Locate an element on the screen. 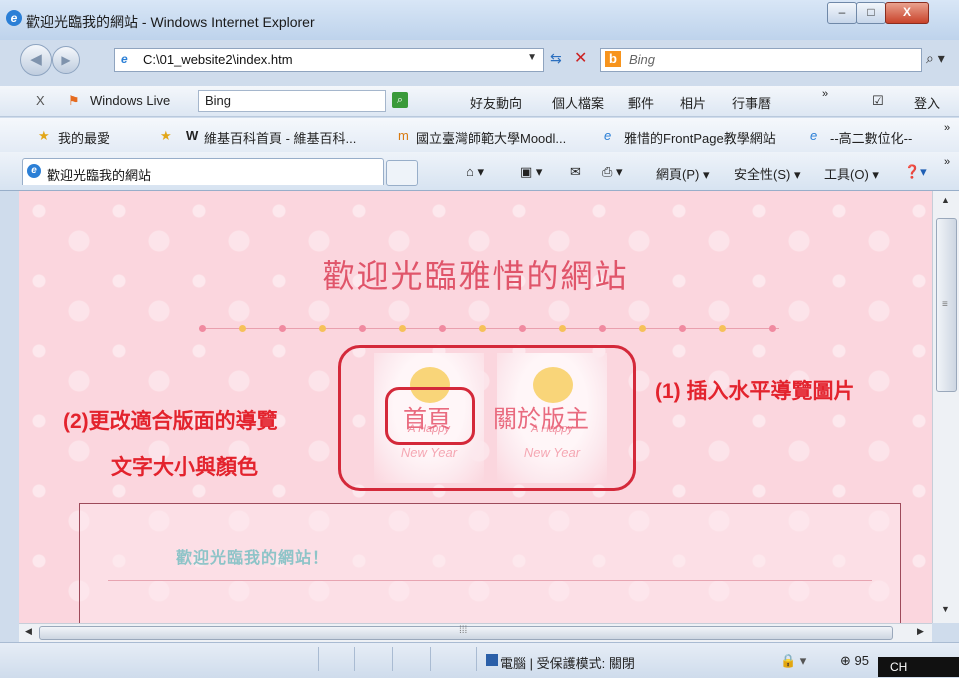 This screenshot has height=678, width=959. address-url: C:\01_website2\index.htm is located at coordinates (218, 59).